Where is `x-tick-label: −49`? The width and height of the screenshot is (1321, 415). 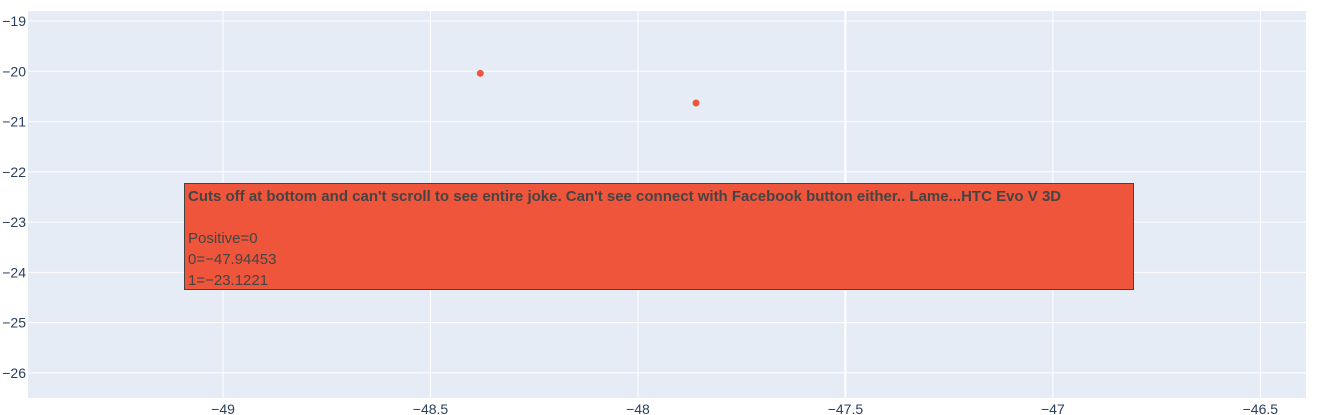 x-tick-label: −49 is located at coordinates (223, 408).